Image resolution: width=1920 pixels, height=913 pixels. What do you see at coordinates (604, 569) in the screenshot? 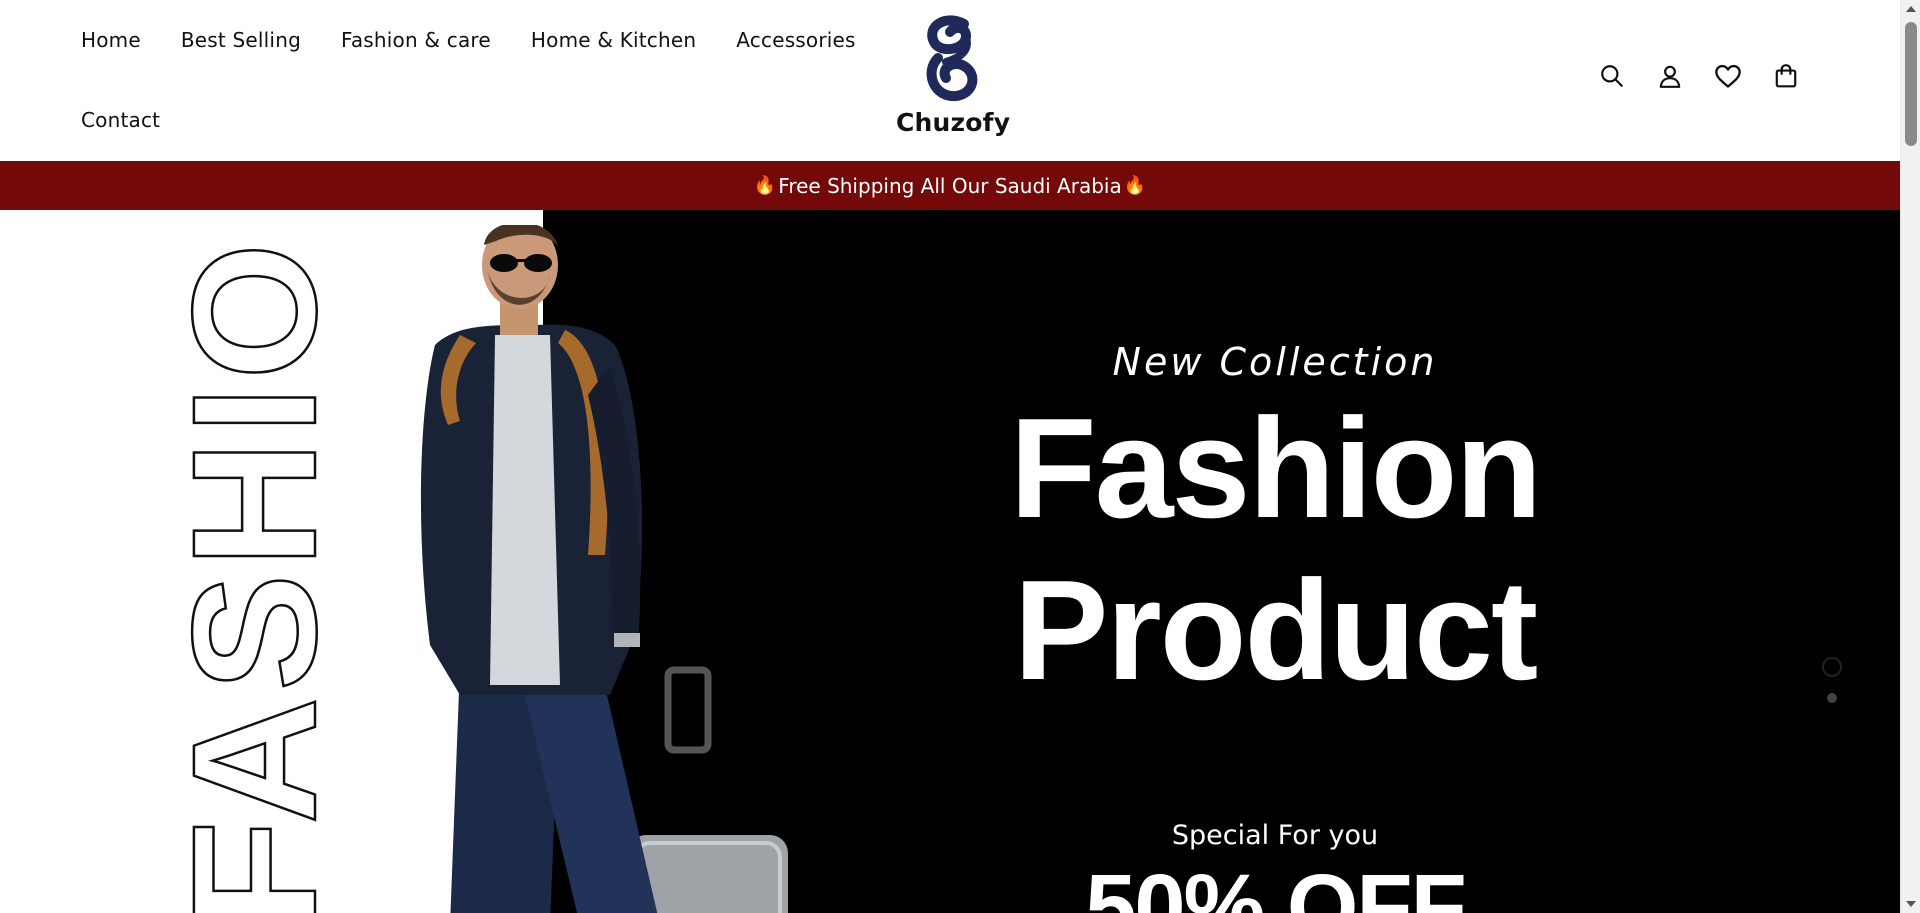
I see `hero-model-image` at bounding box center [604, 569].